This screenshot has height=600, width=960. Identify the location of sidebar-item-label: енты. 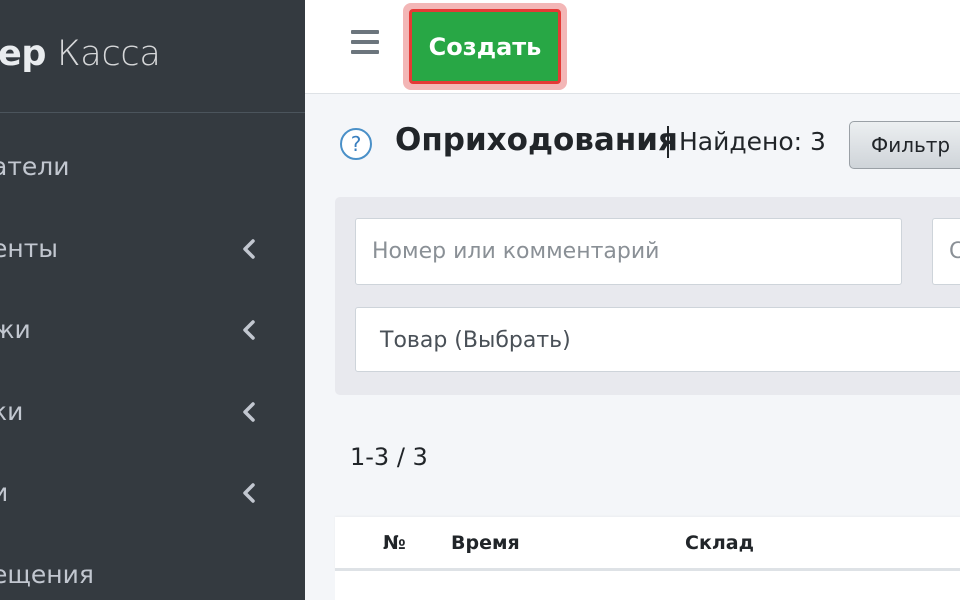
(29, 248).